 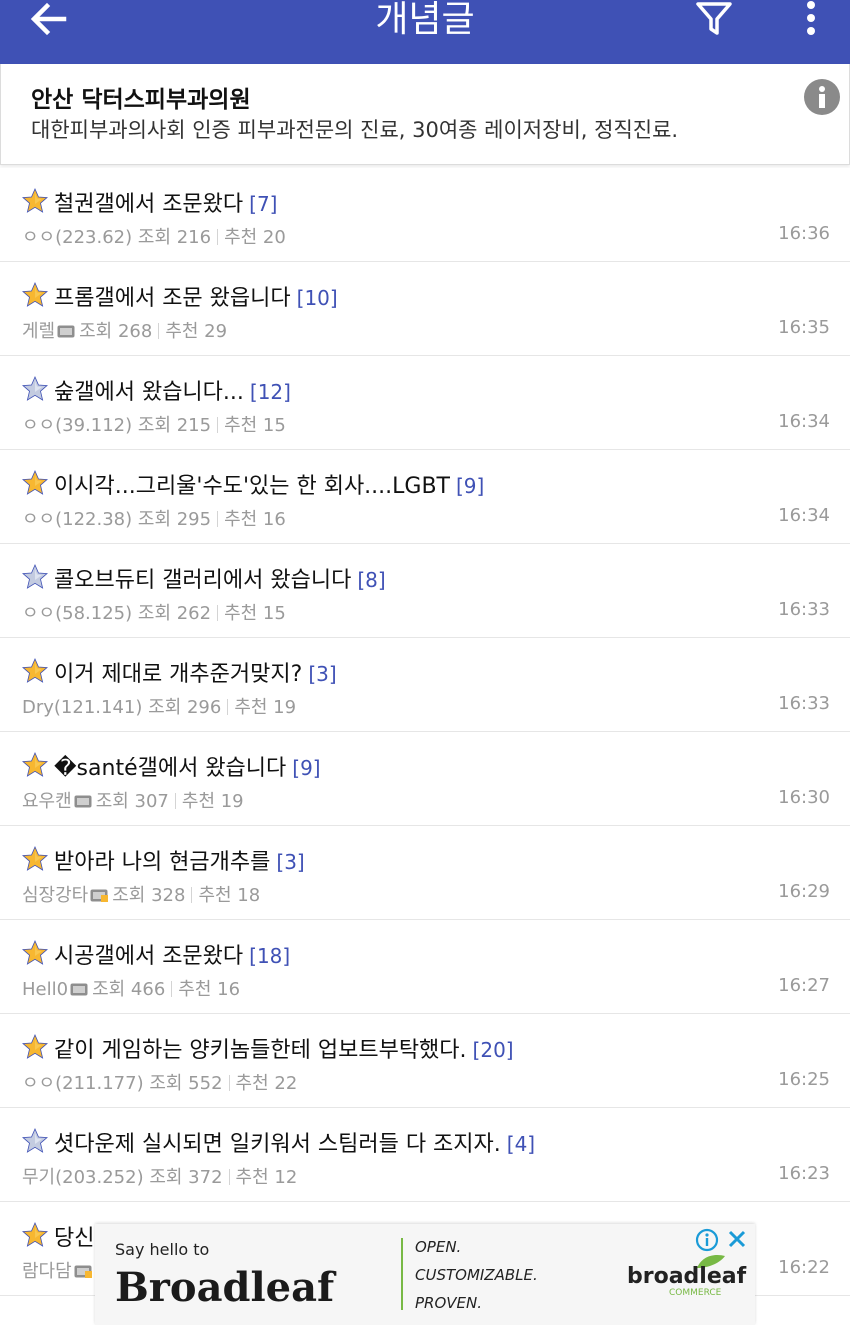 I want to click on filter-icon, so click(x=714, y=19).